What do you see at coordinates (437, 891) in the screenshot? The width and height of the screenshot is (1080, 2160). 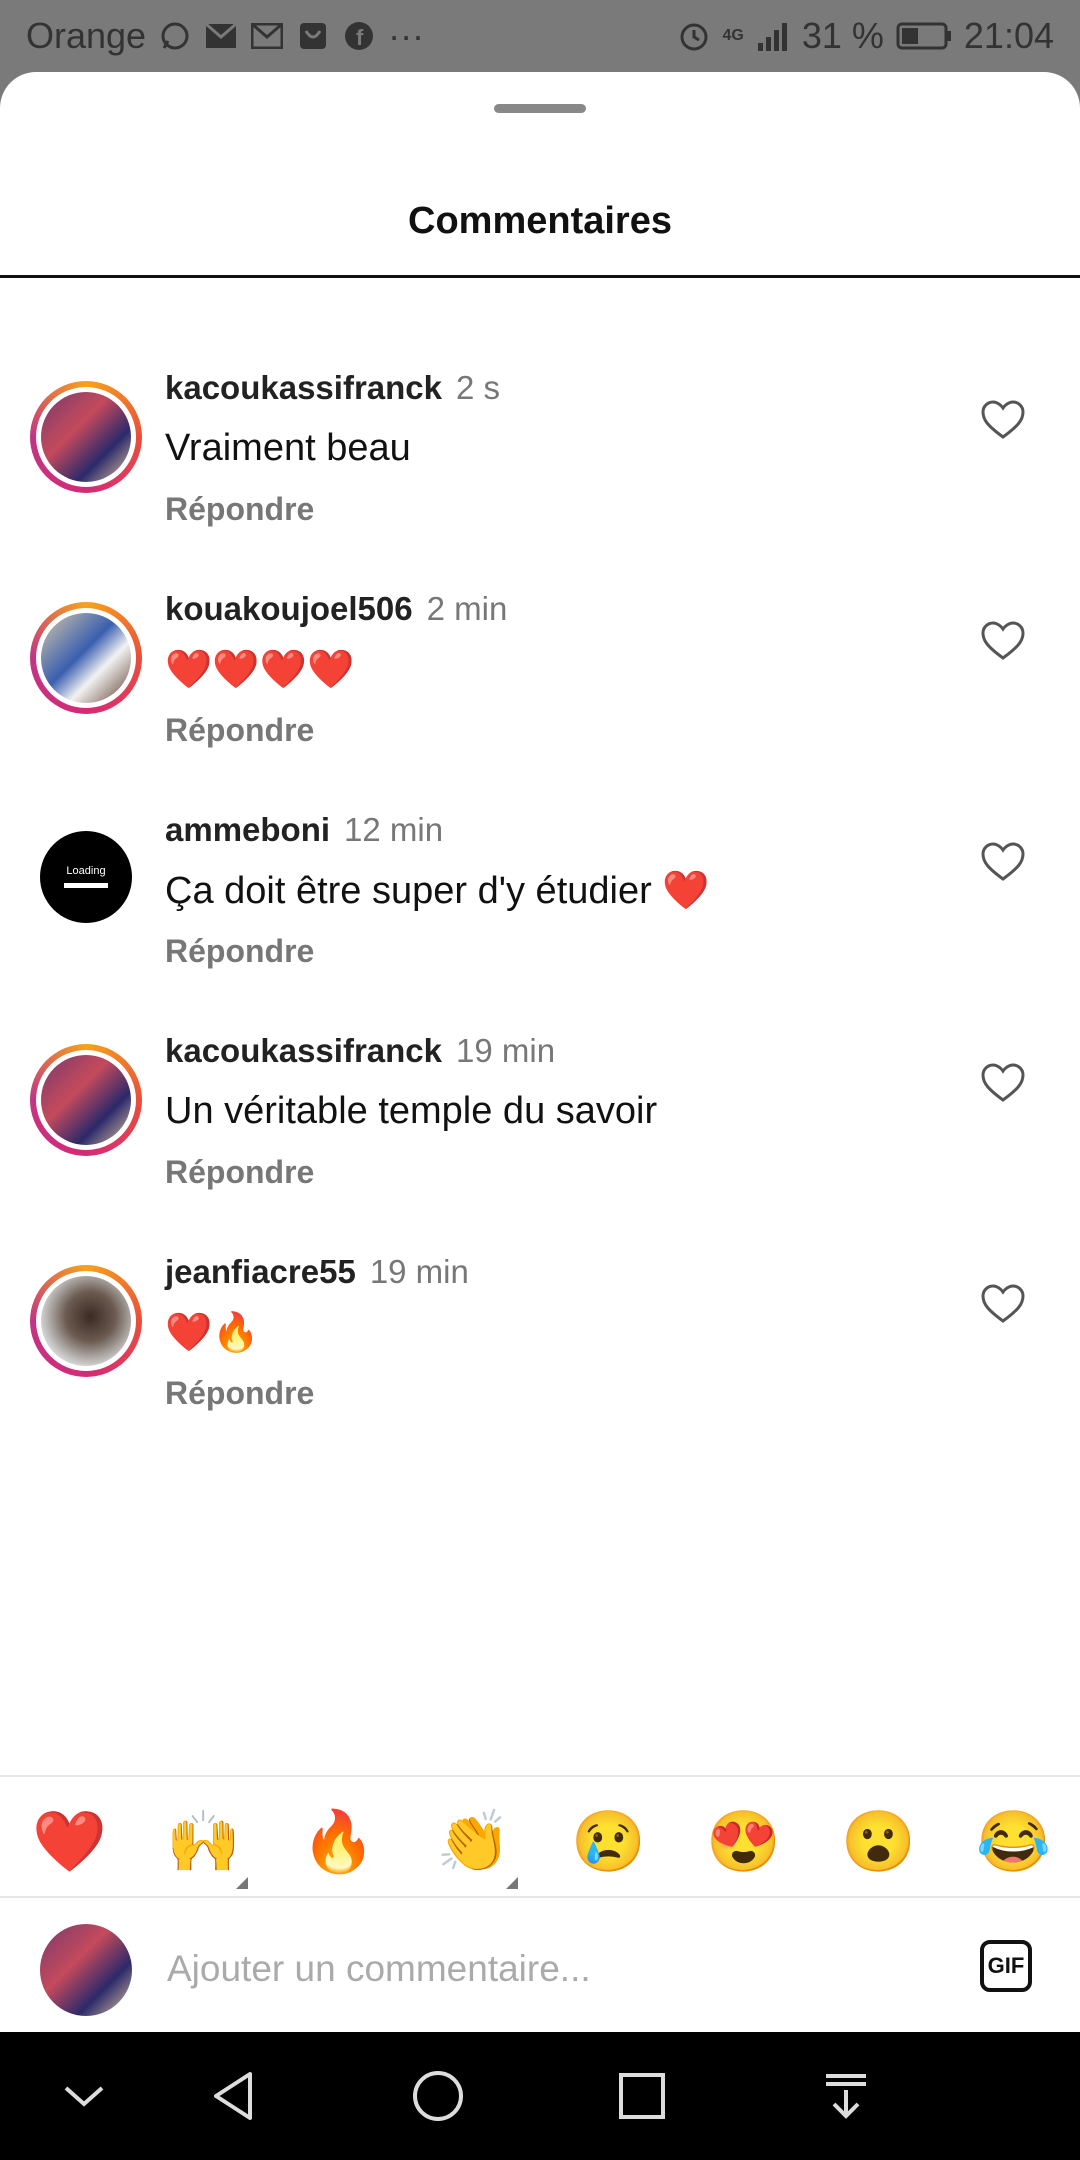 I see `comment-text: Ça doit être super d'y étudier ❤️` at bounding box center [437, 891].